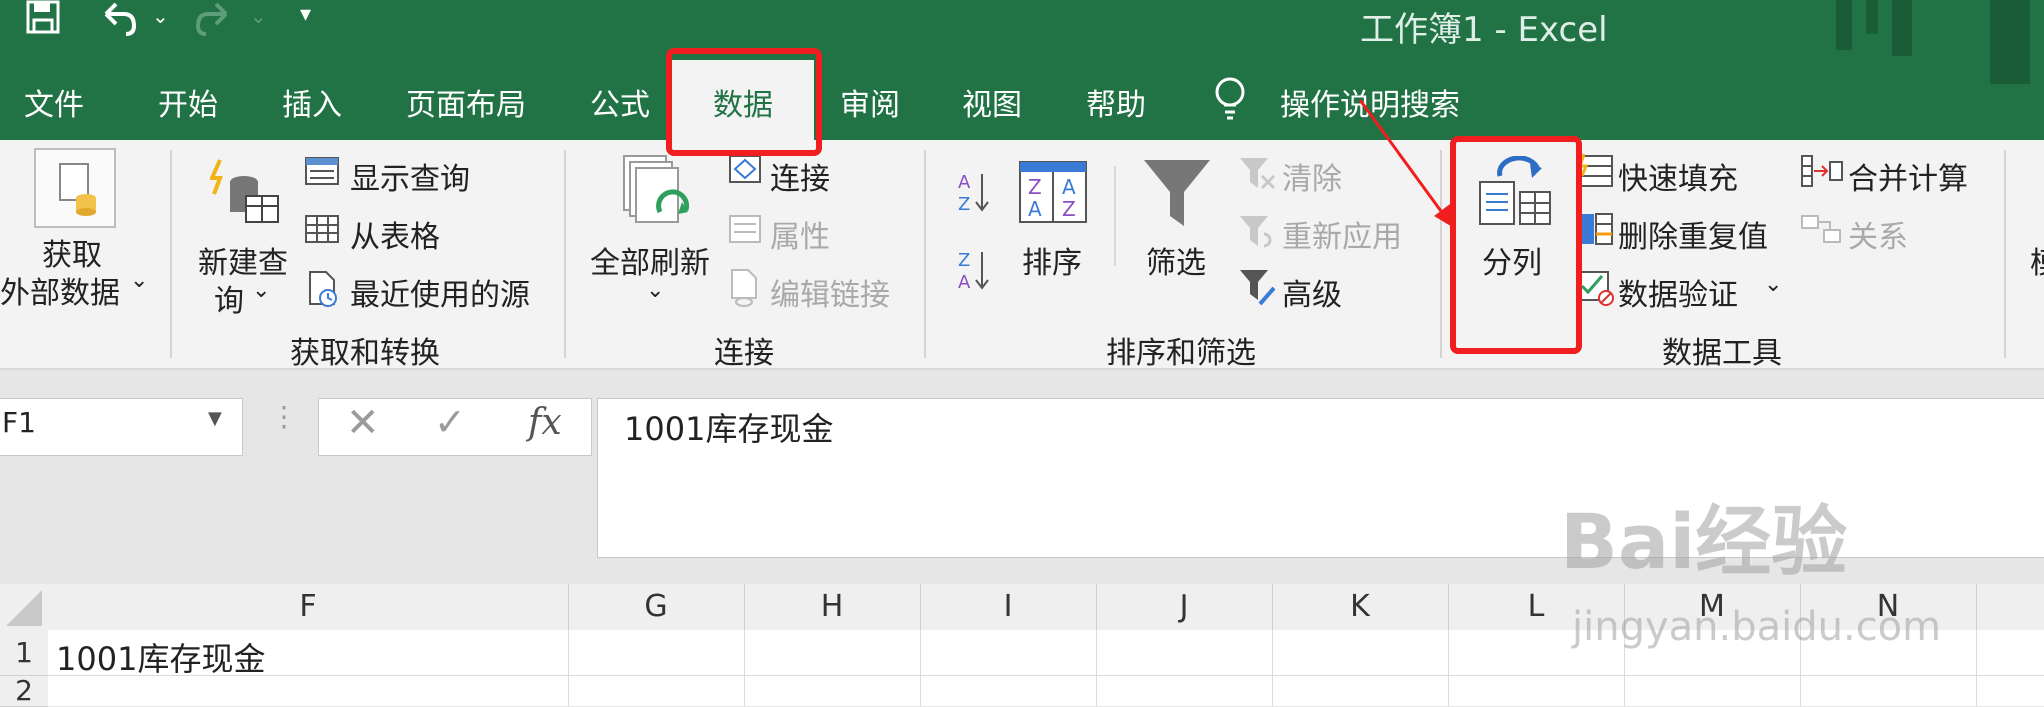 The width and height of the screenshot is (2044, 707). I want to click on row-header-2: 2, so click(24, 691).